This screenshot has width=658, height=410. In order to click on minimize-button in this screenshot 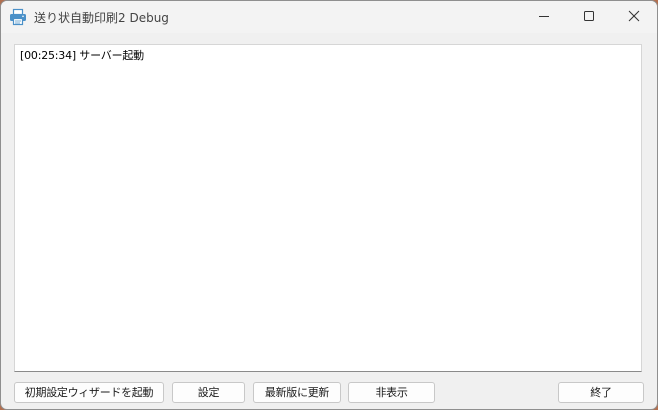, I will do `click(544, 16)`.